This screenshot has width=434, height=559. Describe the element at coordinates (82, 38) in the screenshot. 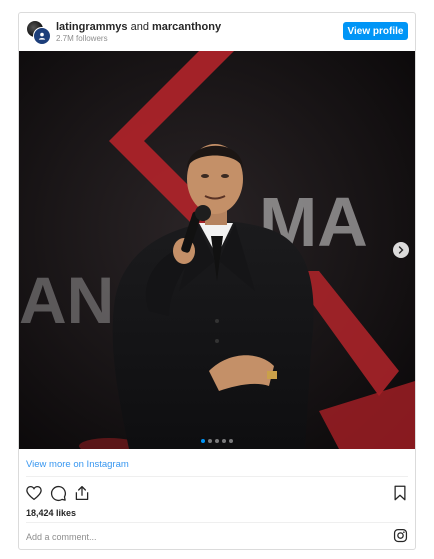

I see `follower-count: 2.7M followers` at that location.